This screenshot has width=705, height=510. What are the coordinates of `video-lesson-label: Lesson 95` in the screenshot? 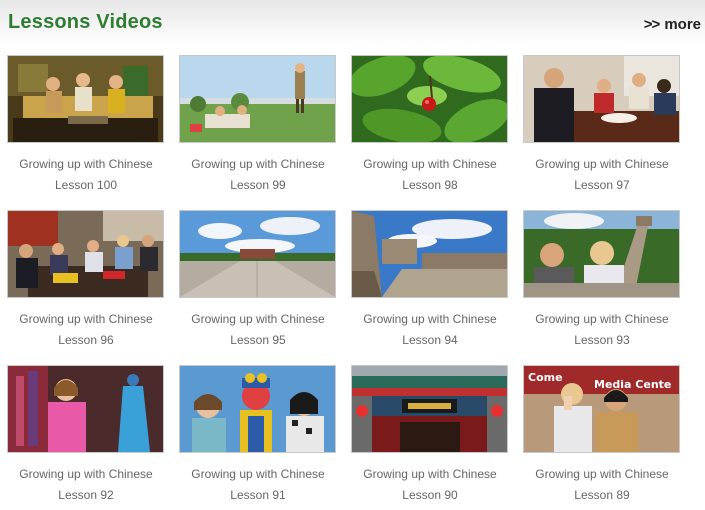 It's located at (258, 340).